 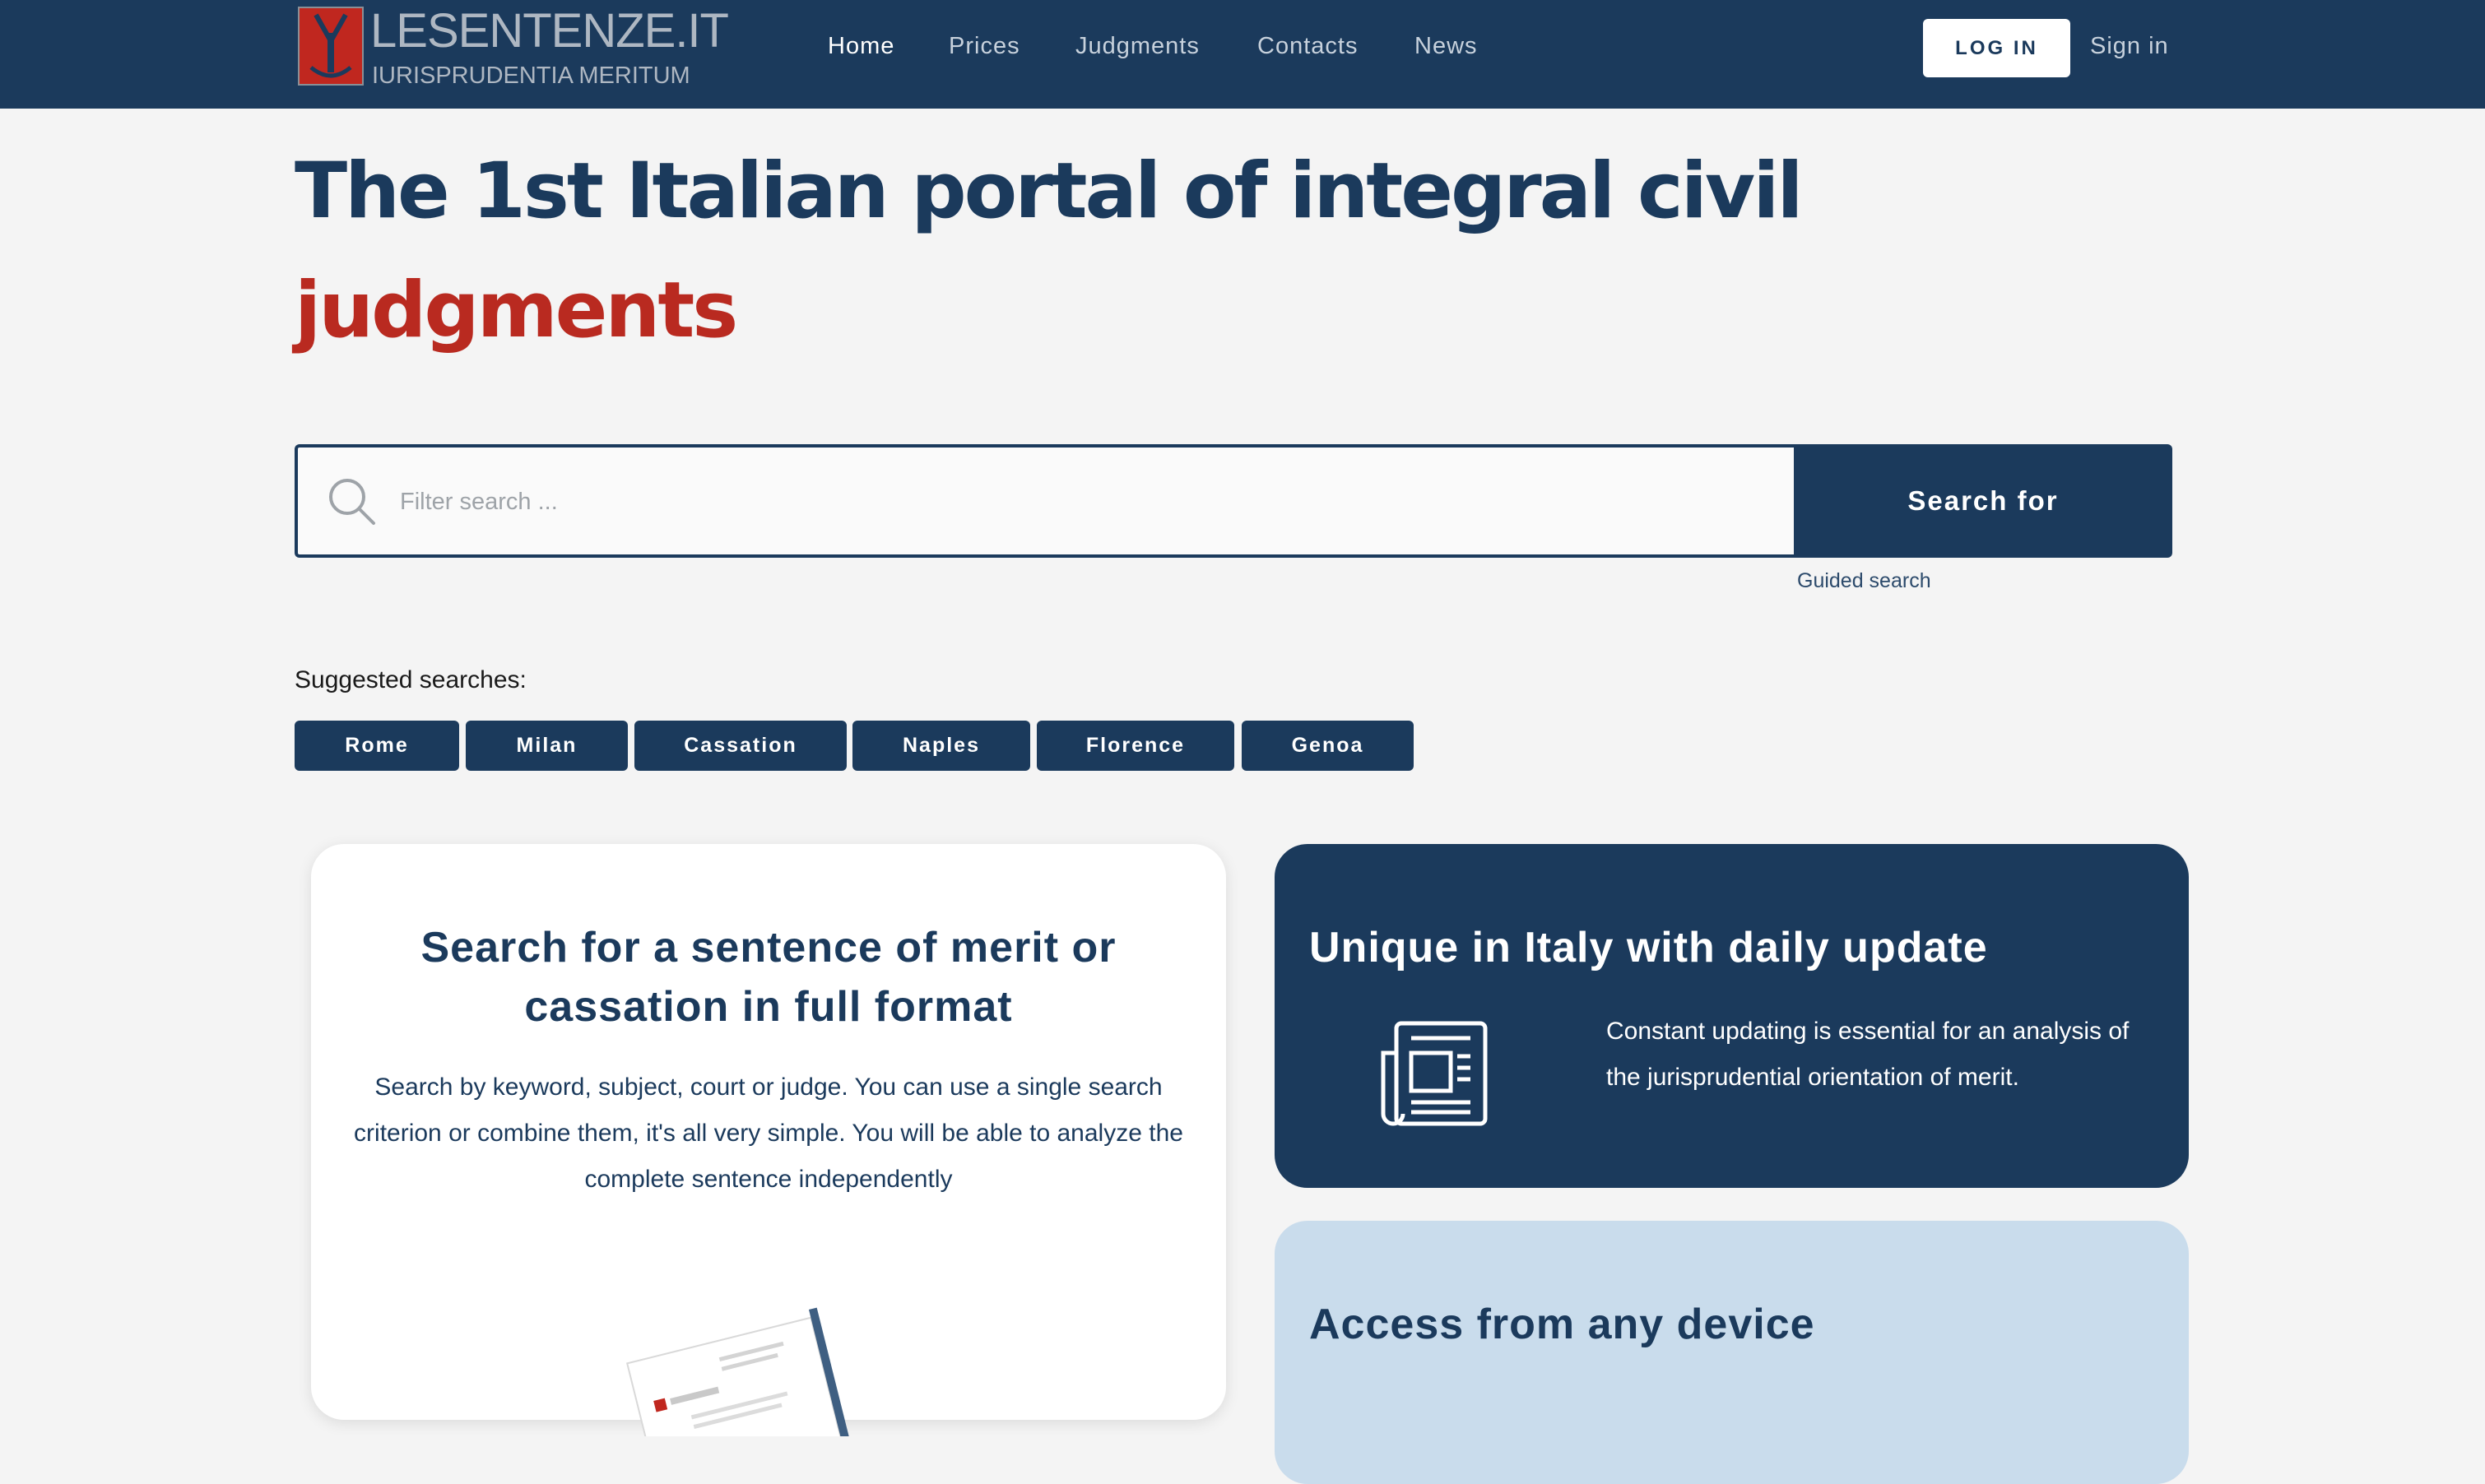 What do you see at coordinates (861, 46) in the screenshot?
I see `nav-item-home: Home` at bounding box center [861, 46].